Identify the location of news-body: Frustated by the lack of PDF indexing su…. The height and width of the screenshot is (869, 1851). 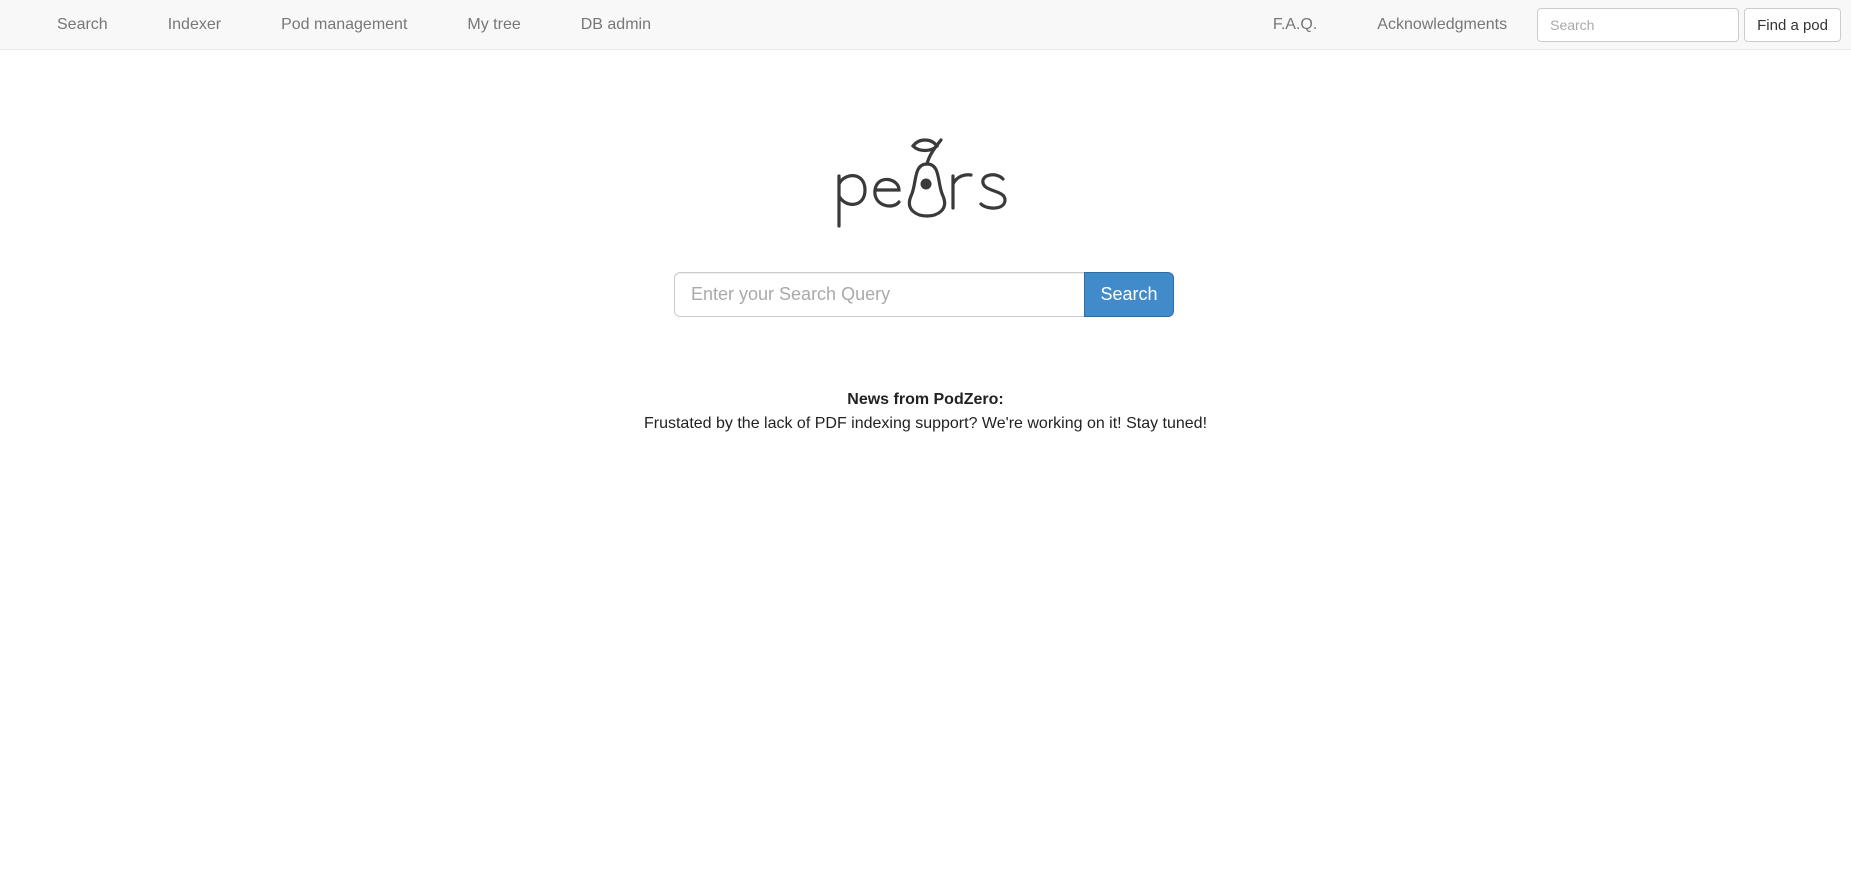
(925, 423).